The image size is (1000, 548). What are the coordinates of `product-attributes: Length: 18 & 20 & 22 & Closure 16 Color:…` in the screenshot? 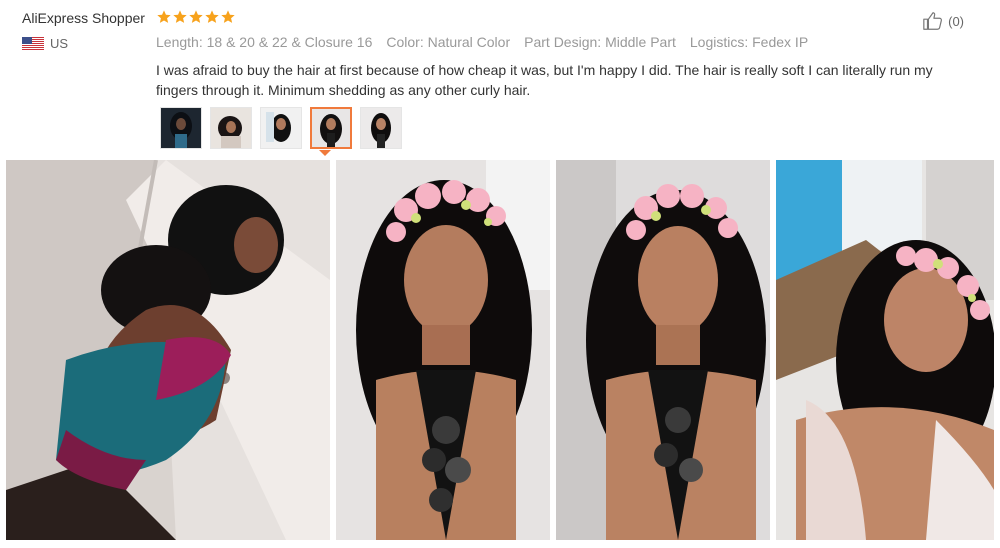 It's located at (482, 42).